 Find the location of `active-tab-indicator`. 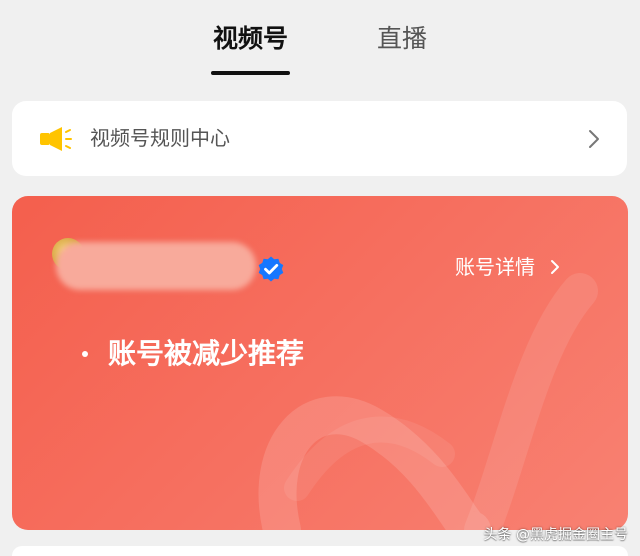

active-tab-indicator is located at coordinates (250, 73).